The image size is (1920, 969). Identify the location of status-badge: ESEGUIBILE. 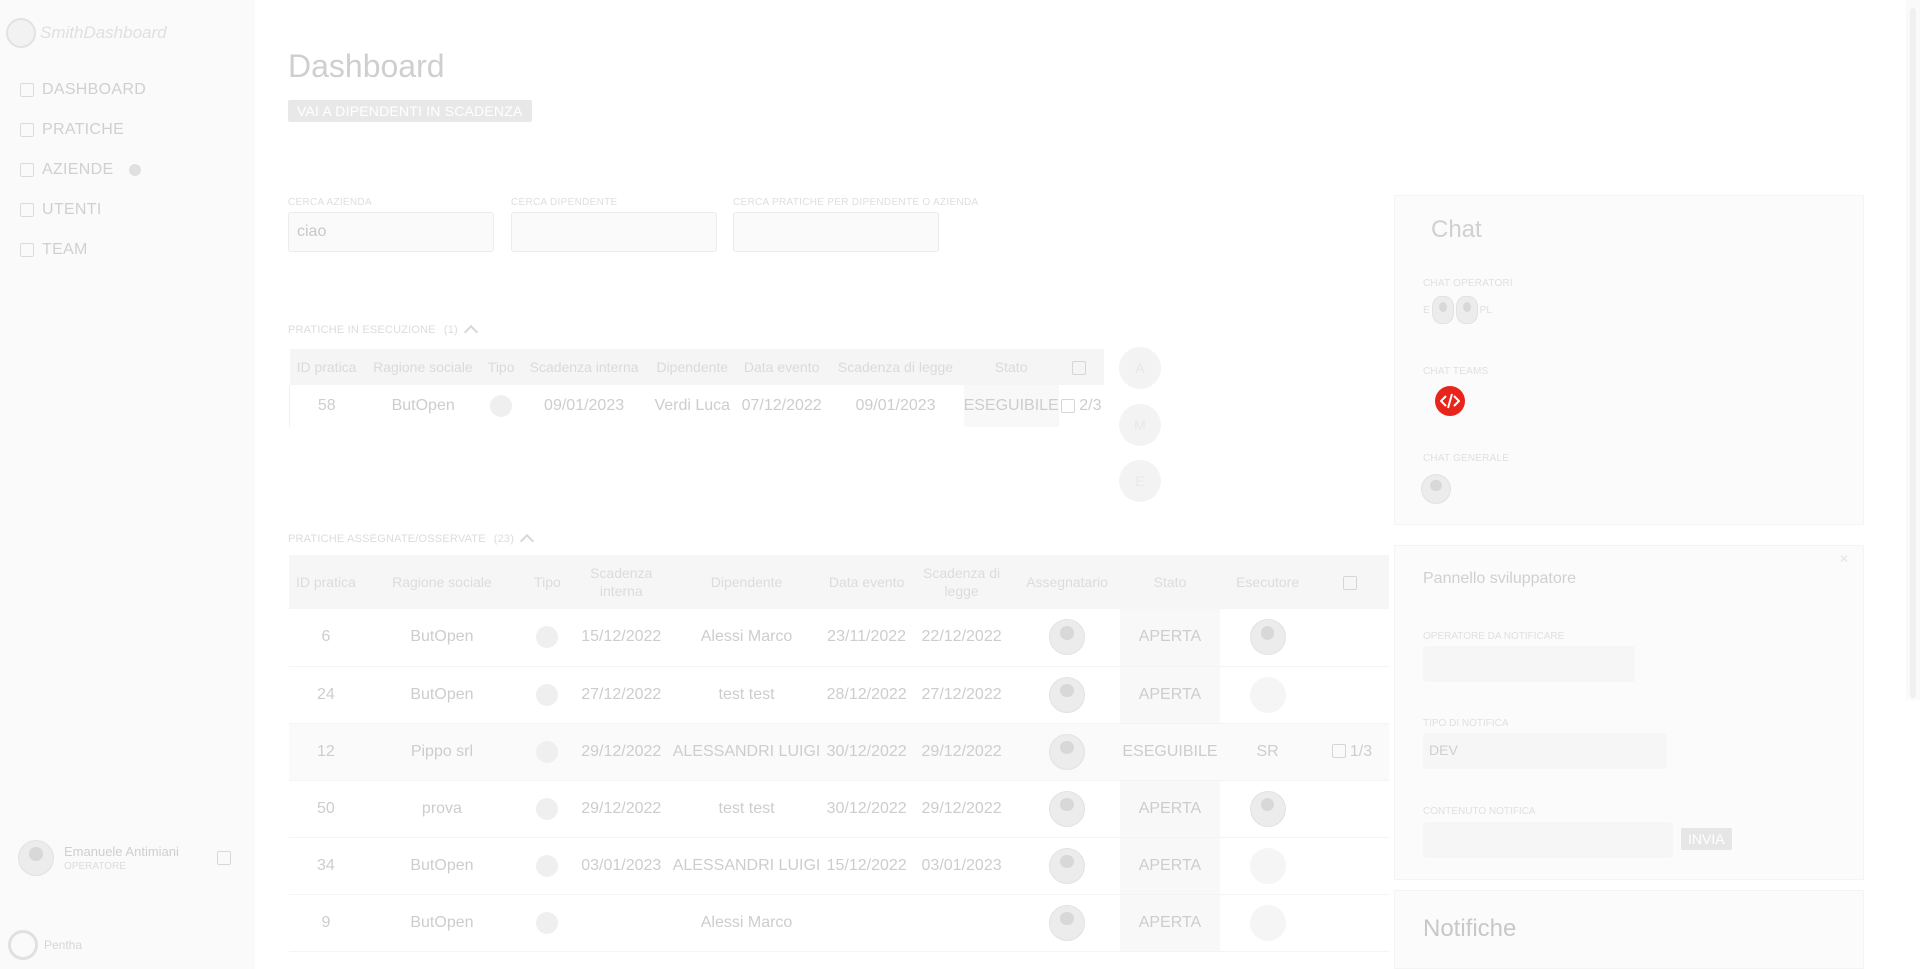
(1011, 406).